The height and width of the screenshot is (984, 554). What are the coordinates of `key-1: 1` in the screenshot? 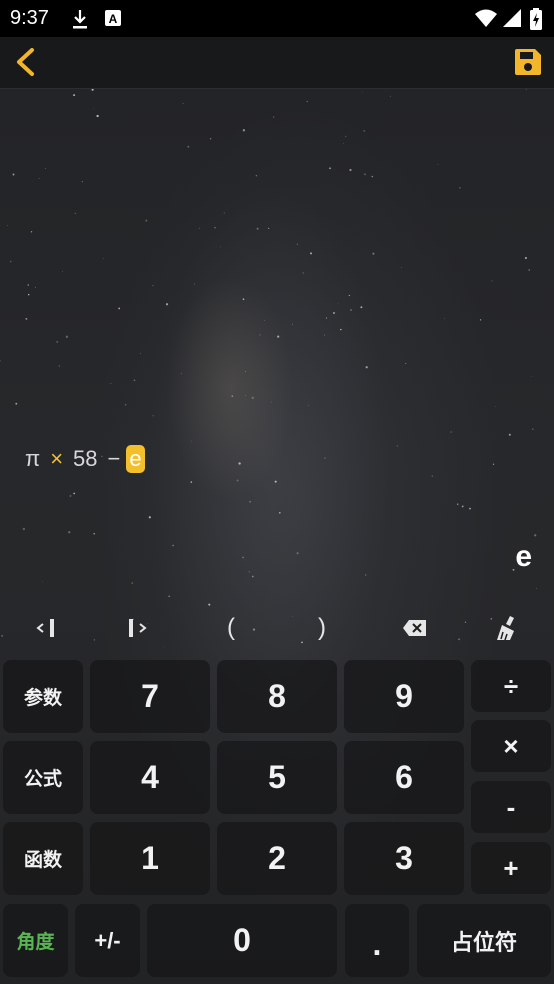 It's located at (150, 858).